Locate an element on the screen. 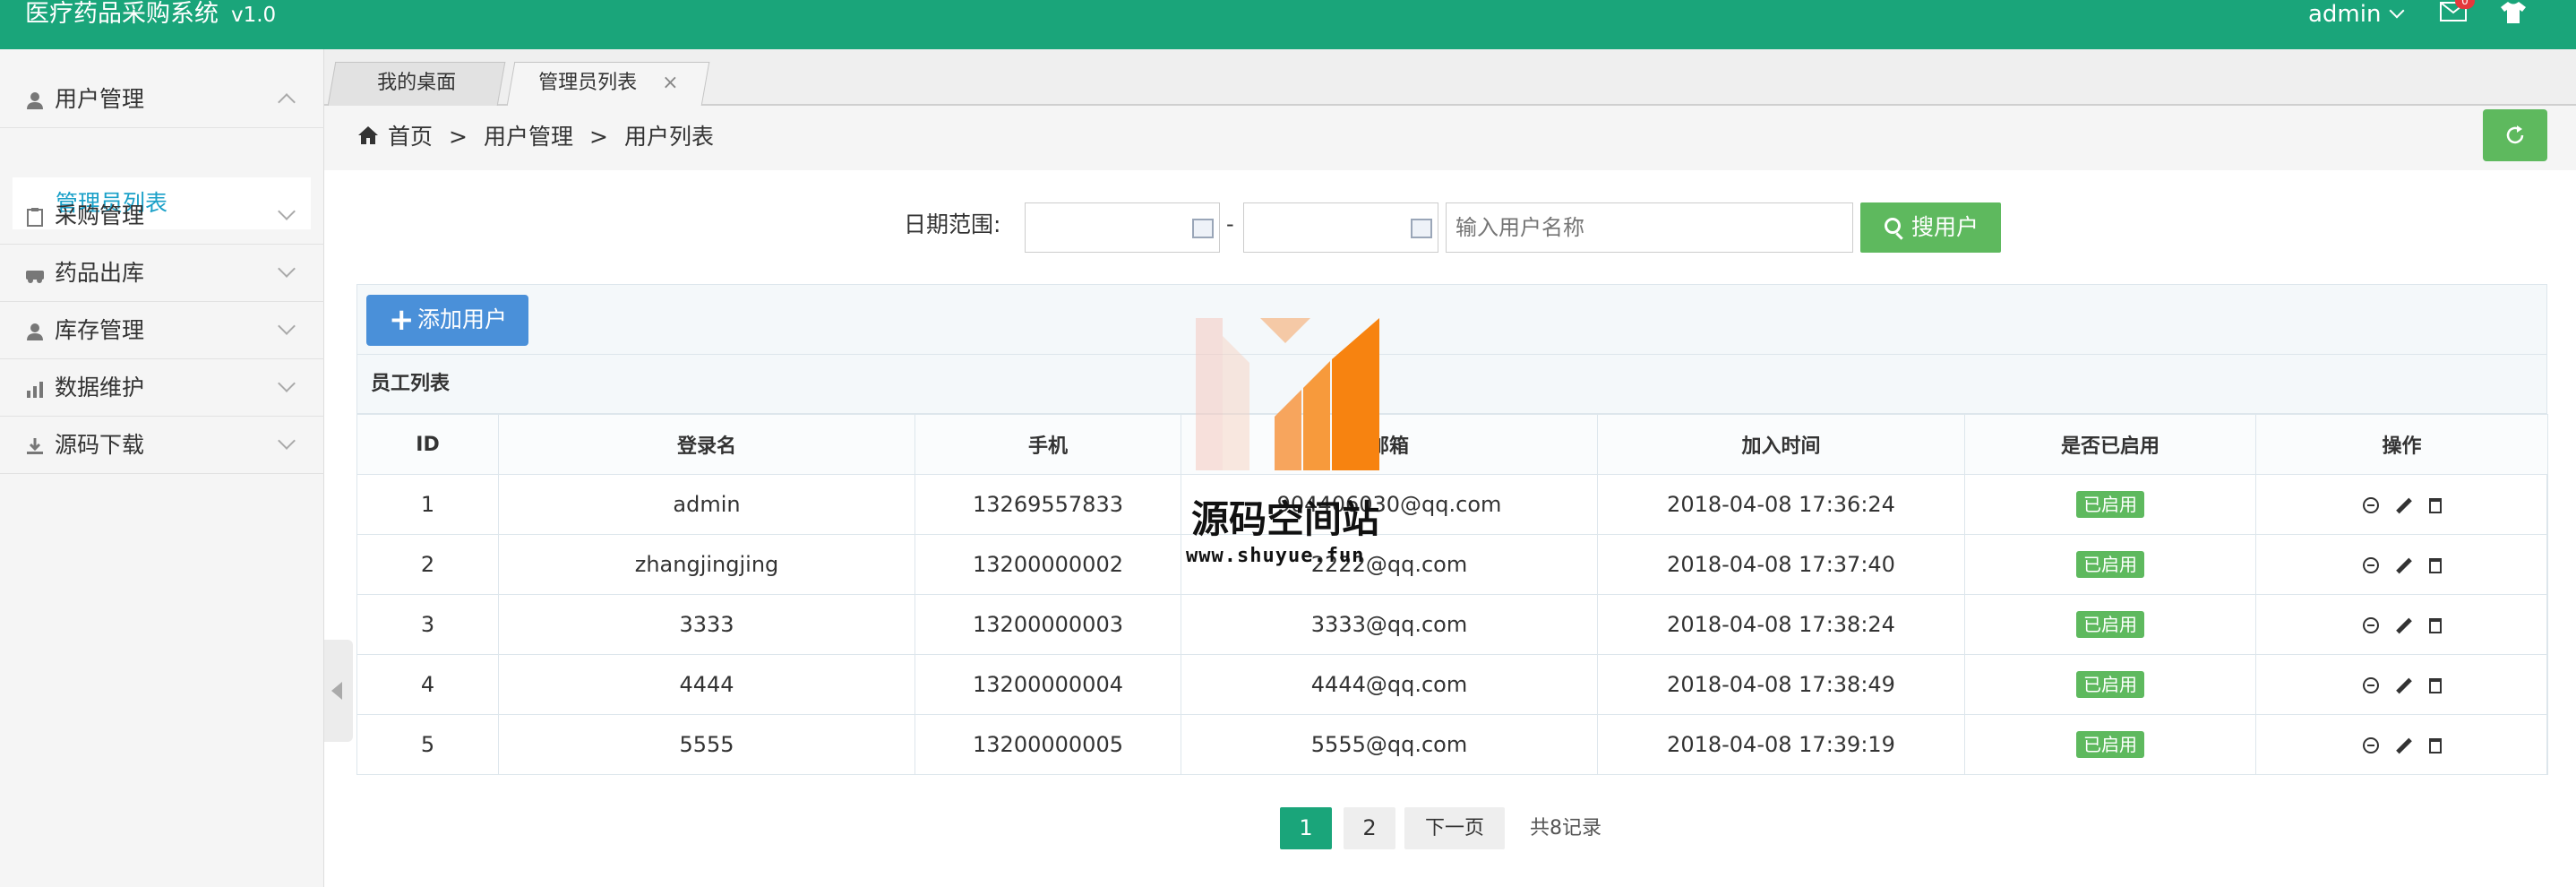 The image size is (2576, 887). sidebar-item-purchase: 采购管理 is located at coordinates (162, 216).